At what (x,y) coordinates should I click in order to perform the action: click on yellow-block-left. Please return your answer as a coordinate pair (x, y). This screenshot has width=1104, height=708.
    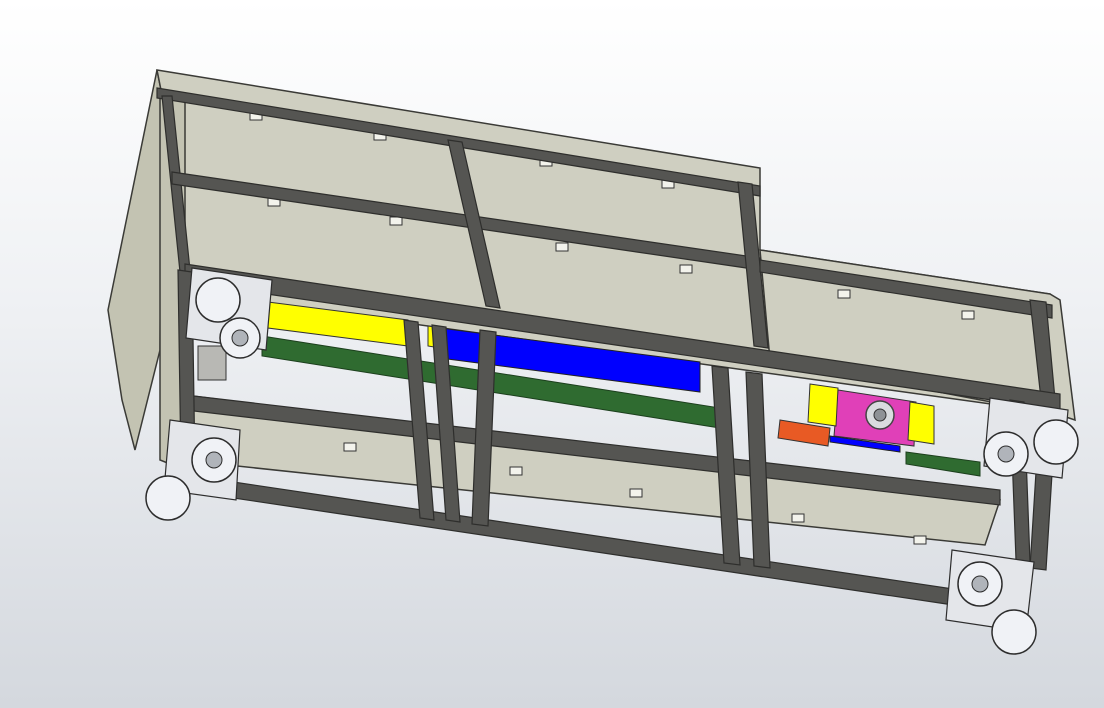
    Looking at the image, I should click on (823, 405).